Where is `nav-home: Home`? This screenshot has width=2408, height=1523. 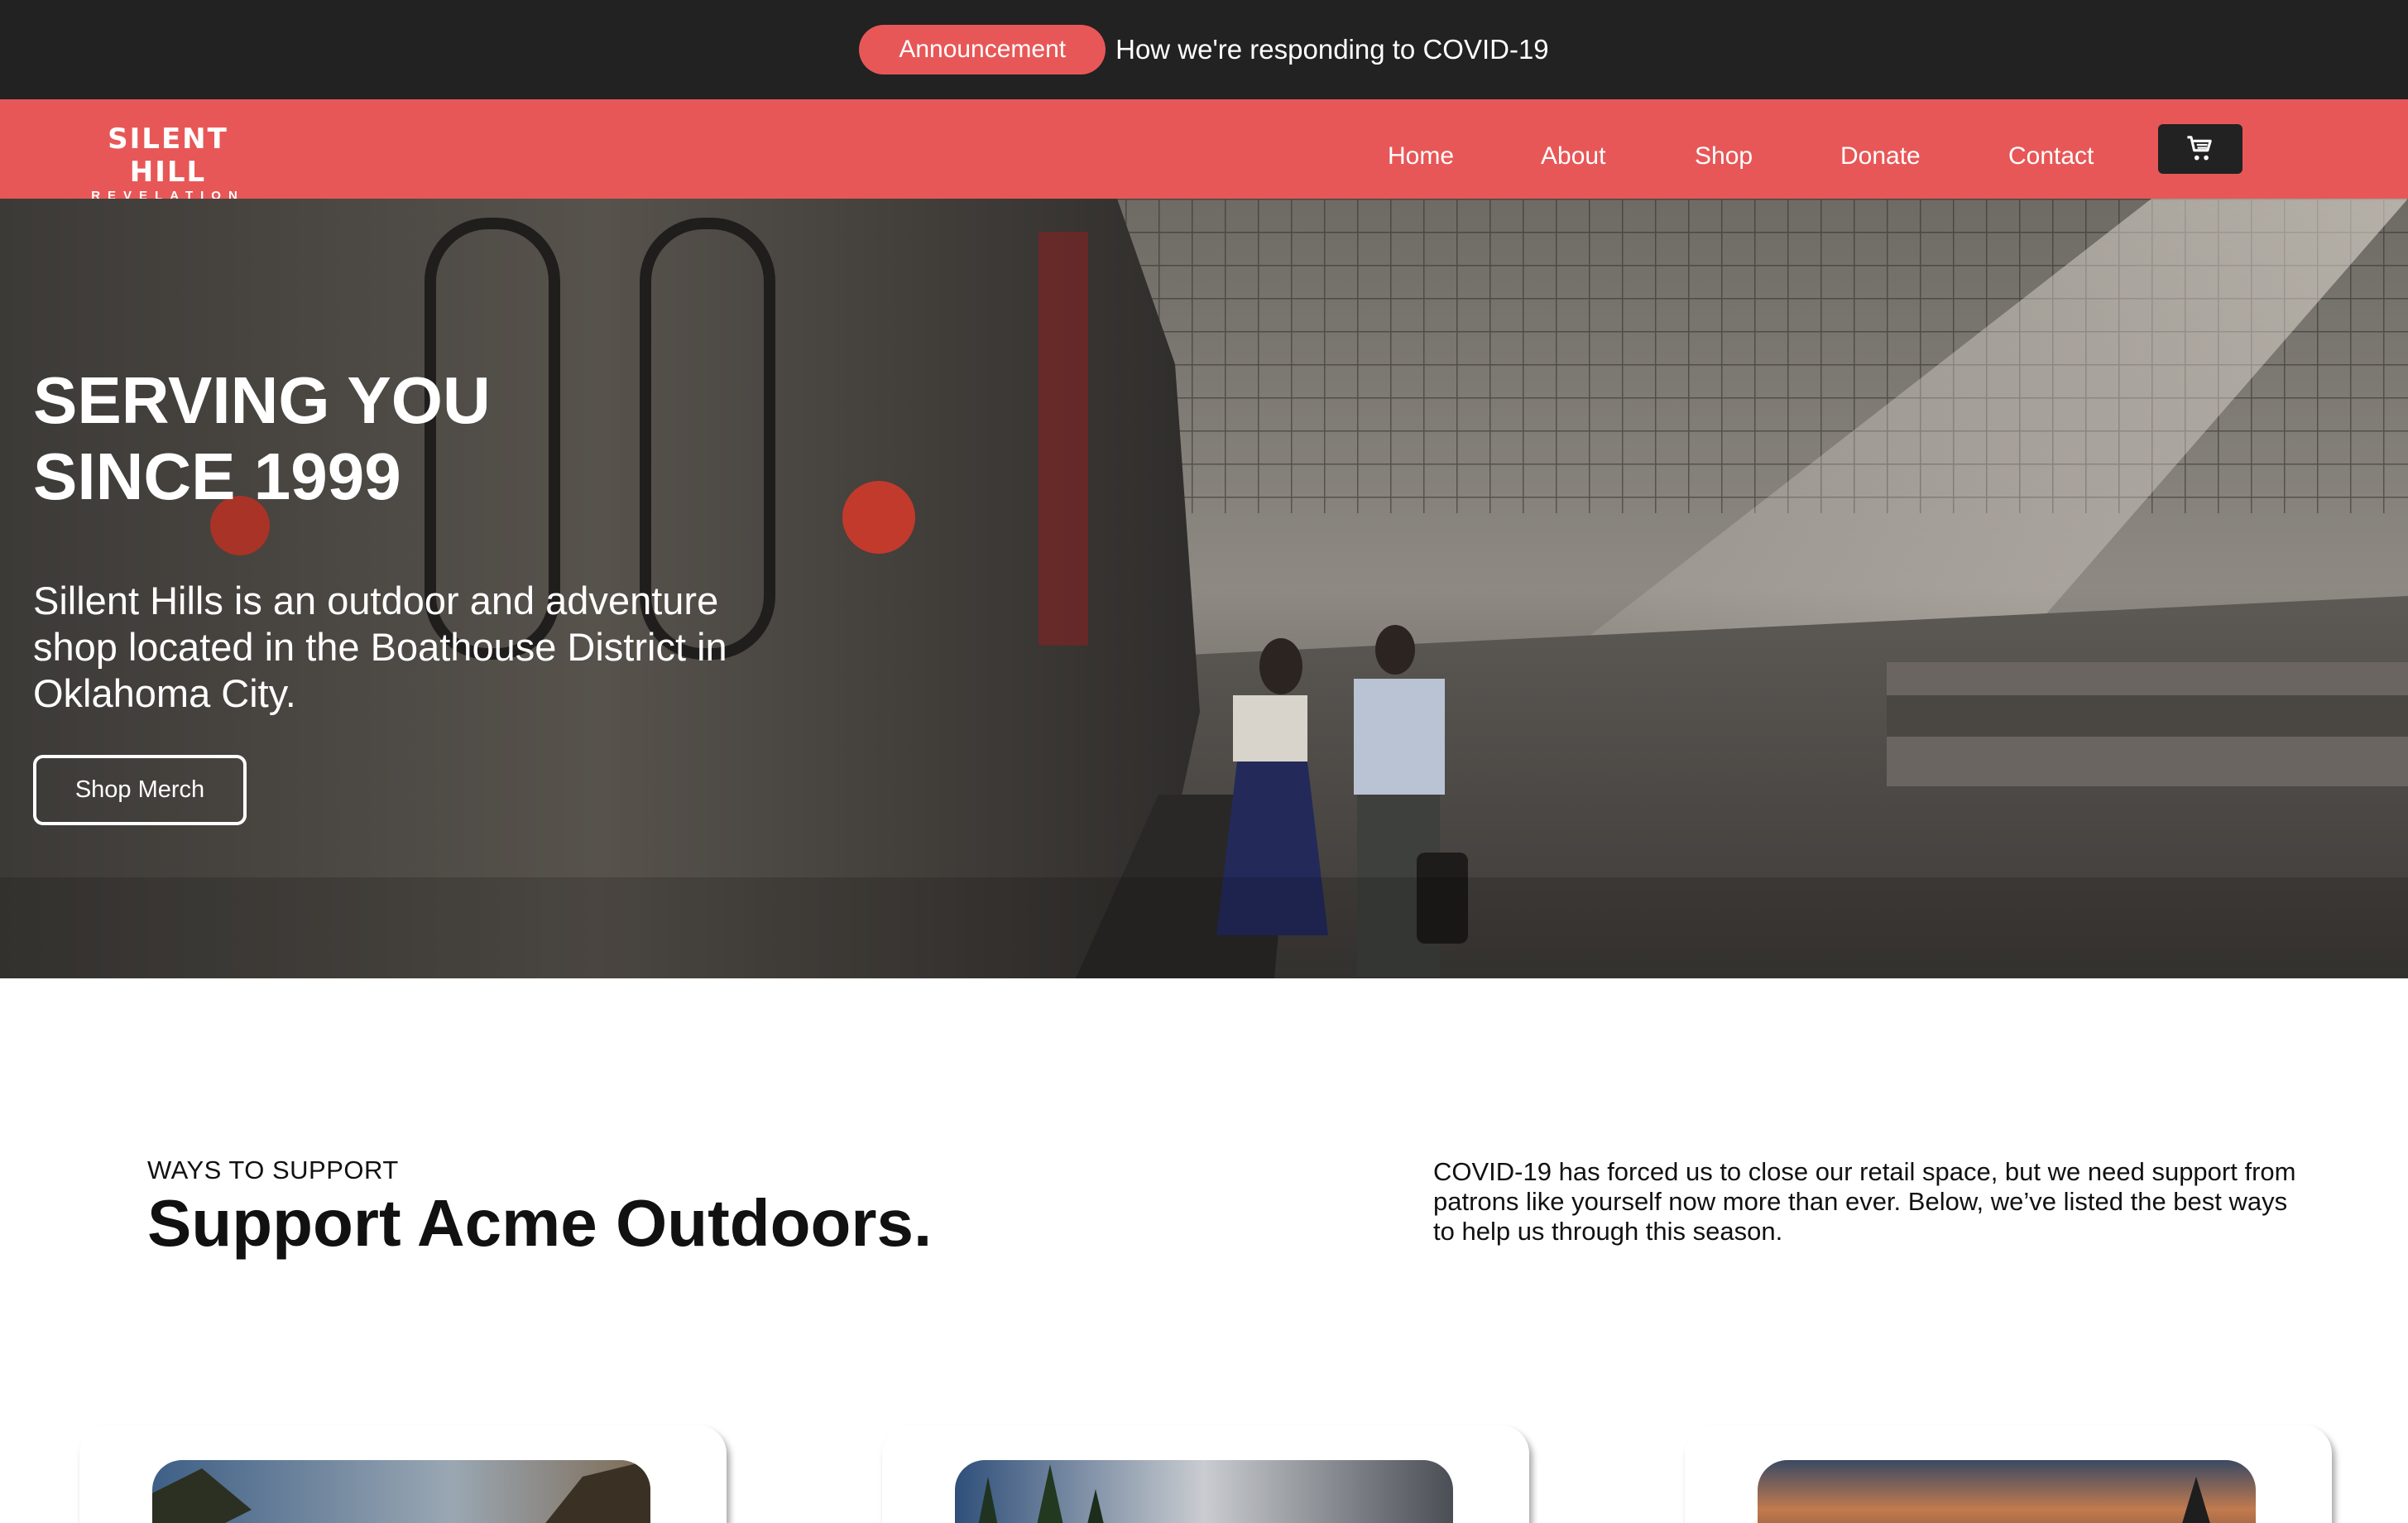
nav-home: Home is located at coordinates (1421, 157).